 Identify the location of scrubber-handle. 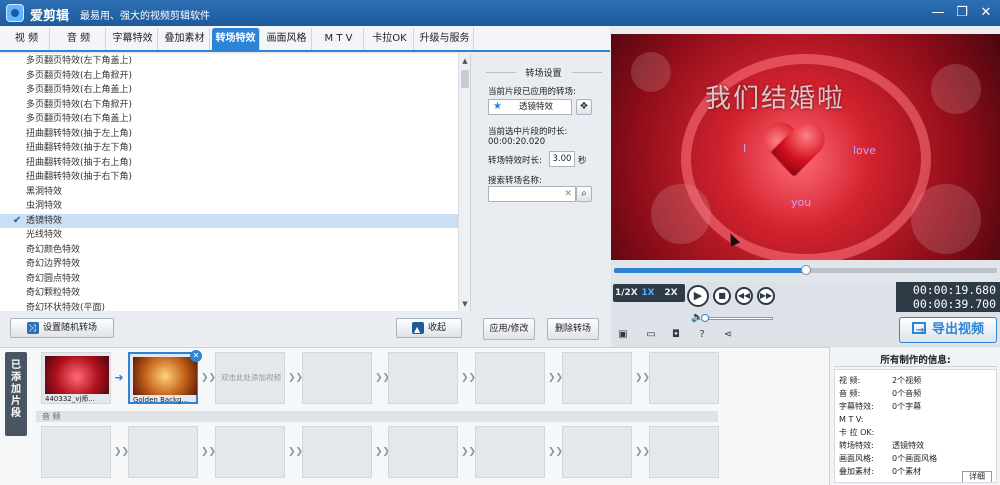
(805, 270).